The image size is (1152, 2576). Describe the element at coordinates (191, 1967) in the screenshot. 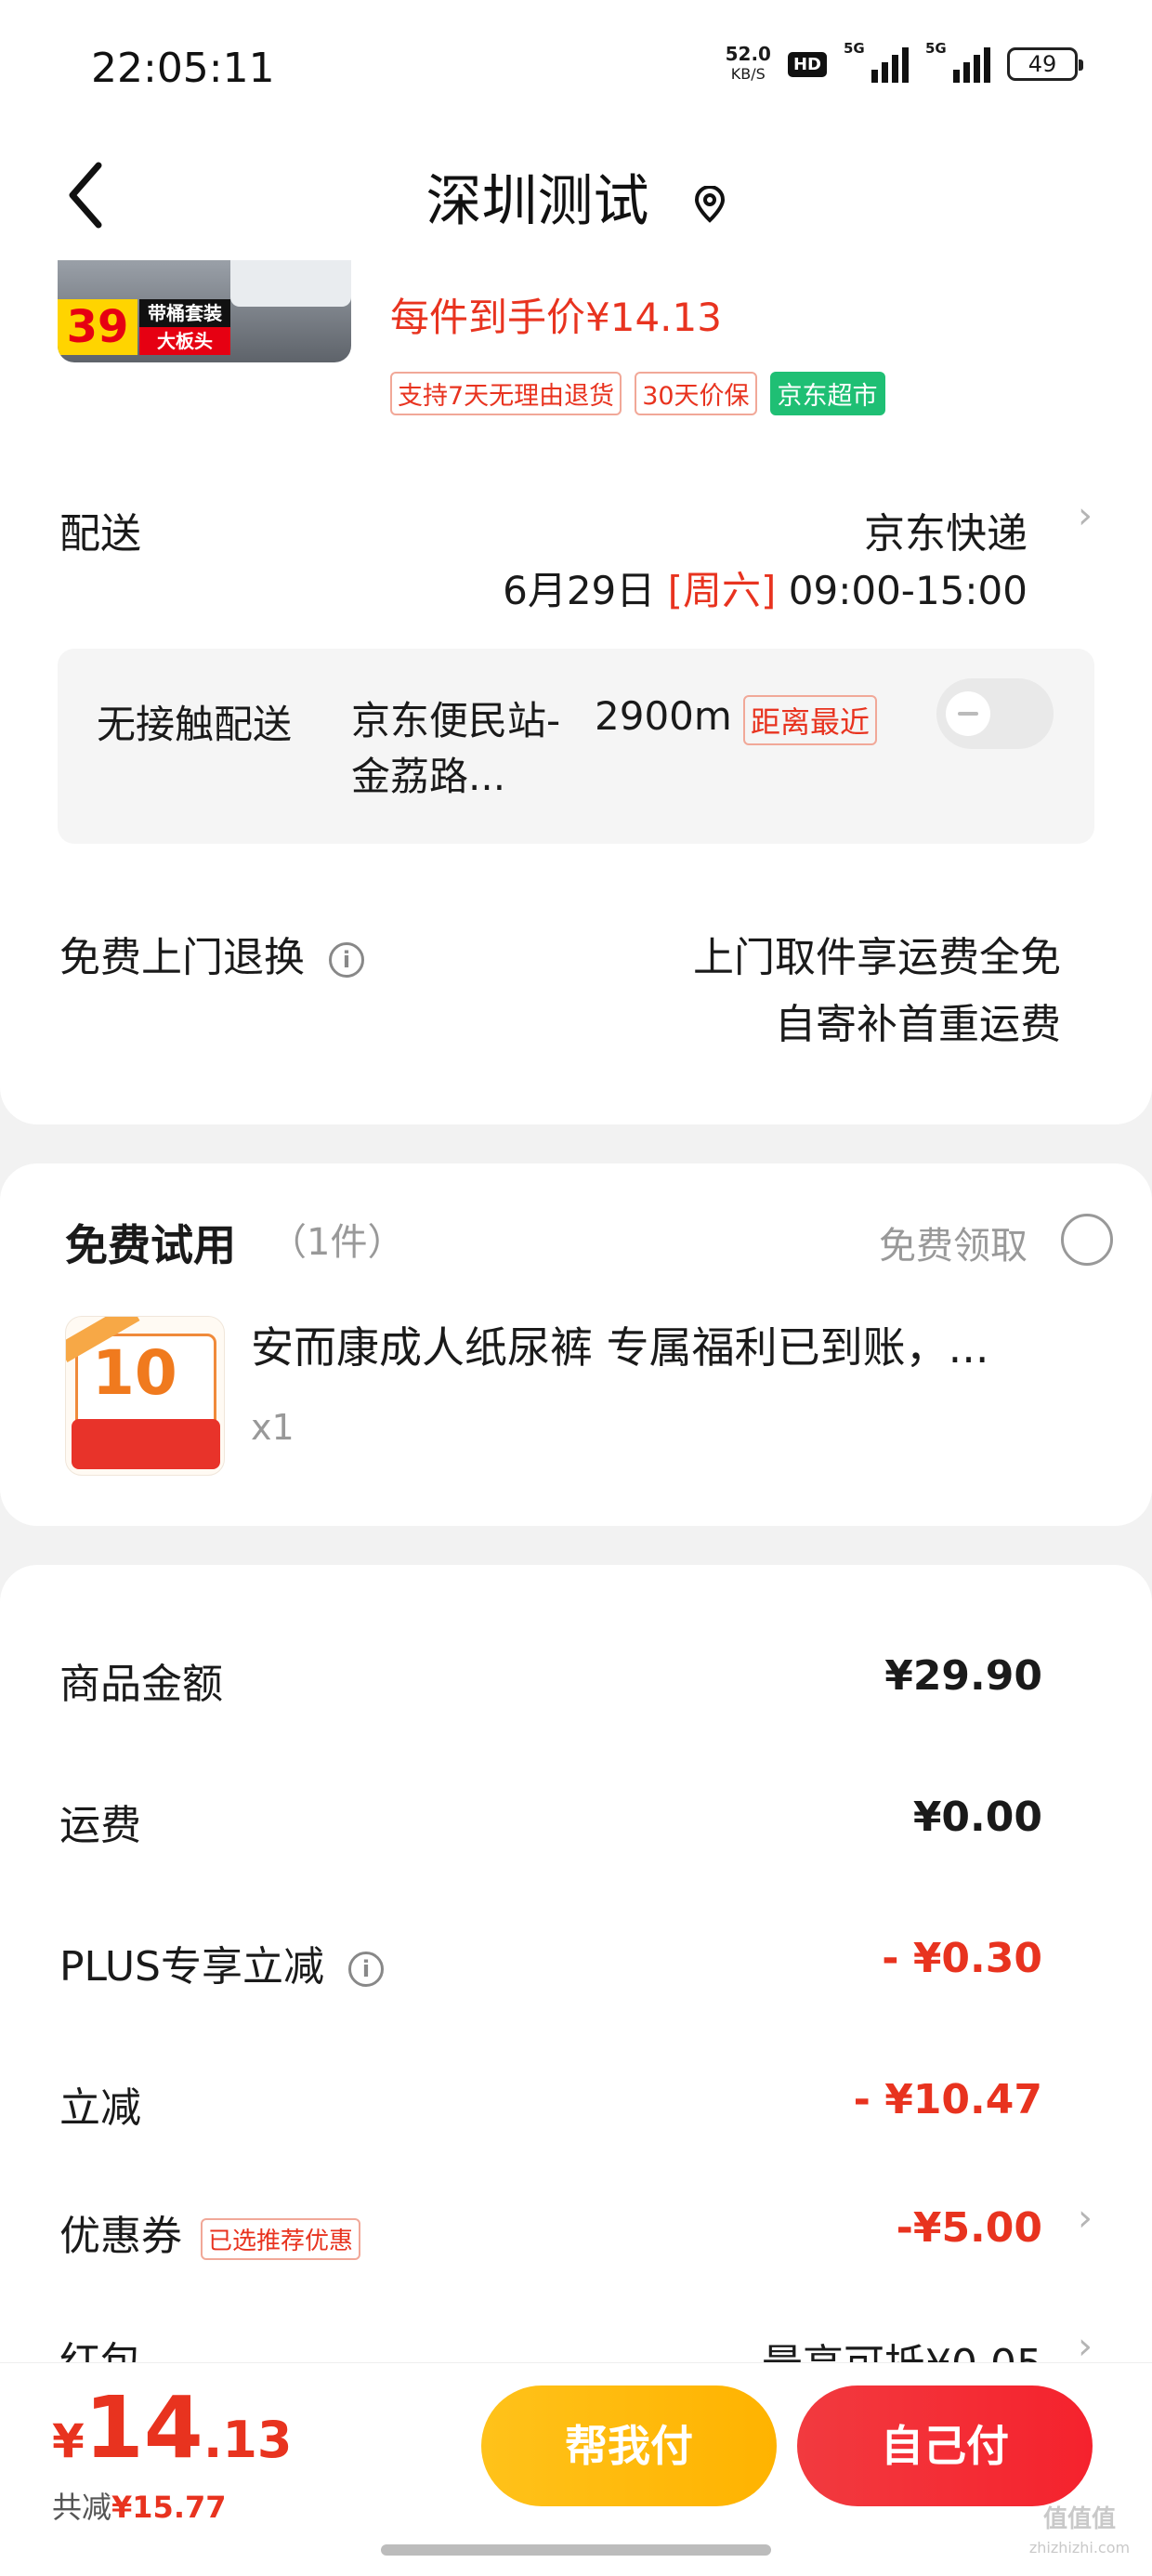

I see `plus-discount-label: PLUS专享立减` at that location.